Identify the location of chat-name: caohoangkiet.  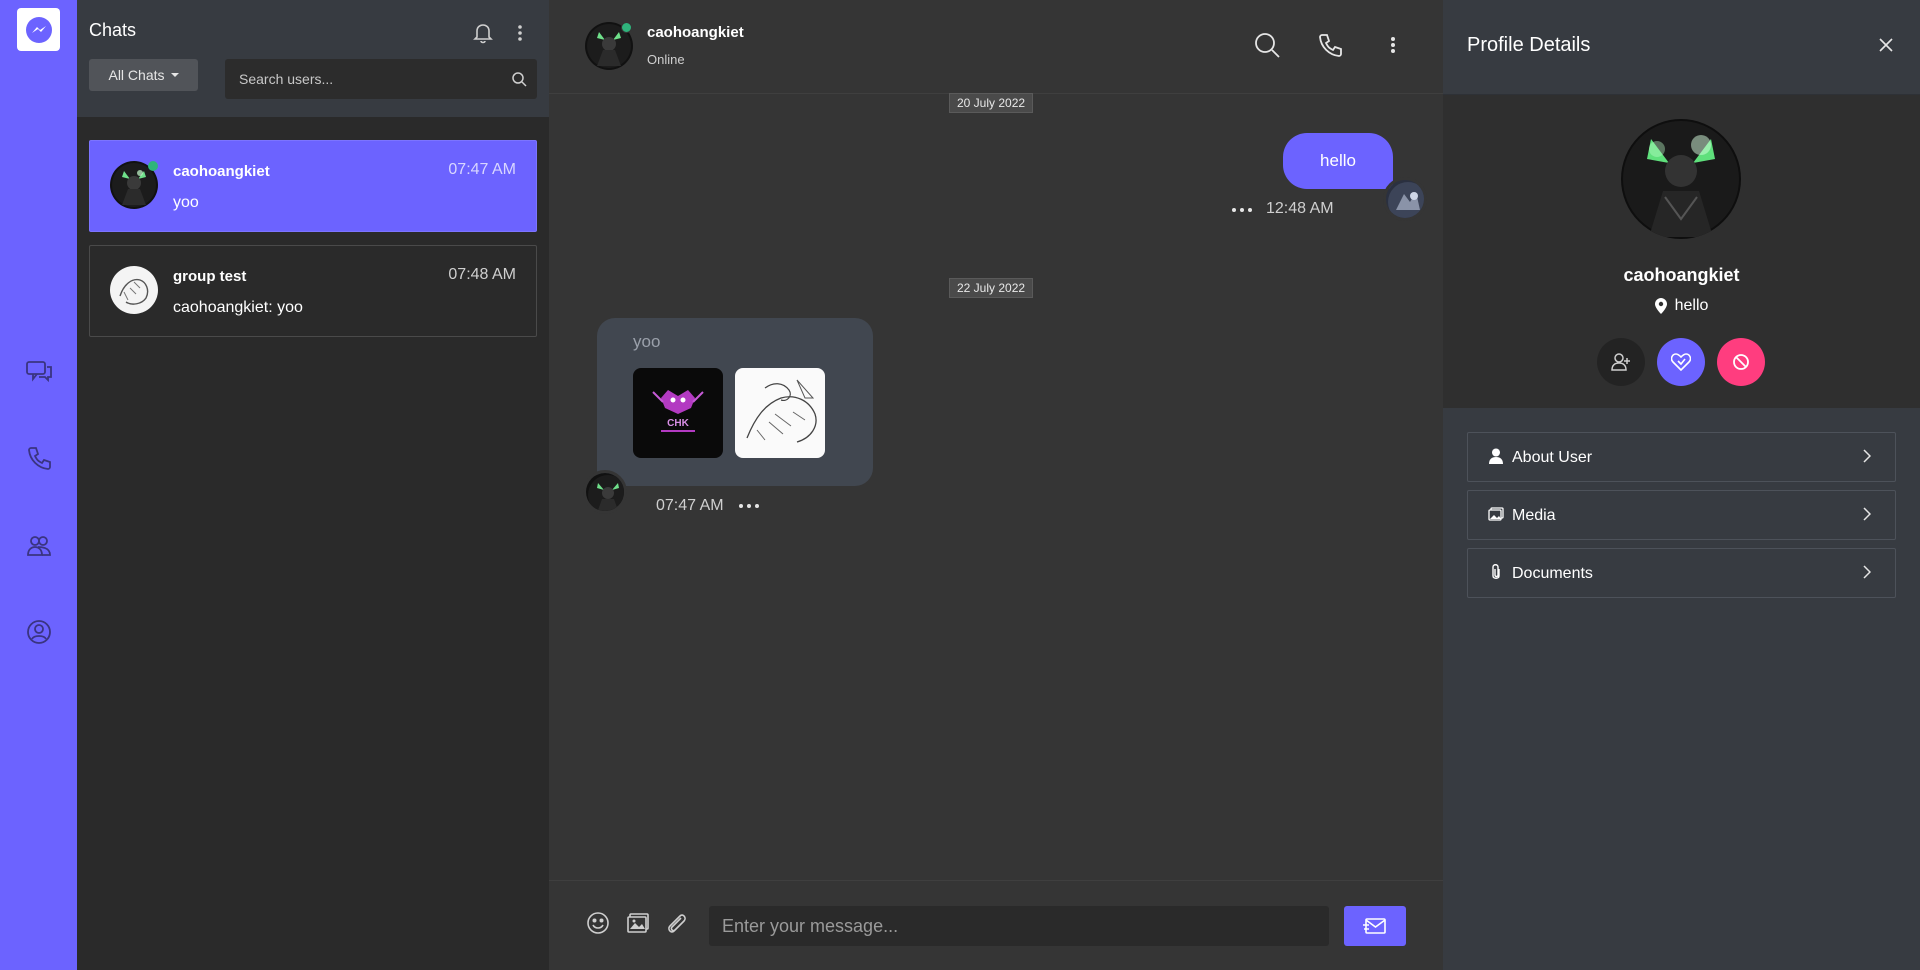
(221, 171).